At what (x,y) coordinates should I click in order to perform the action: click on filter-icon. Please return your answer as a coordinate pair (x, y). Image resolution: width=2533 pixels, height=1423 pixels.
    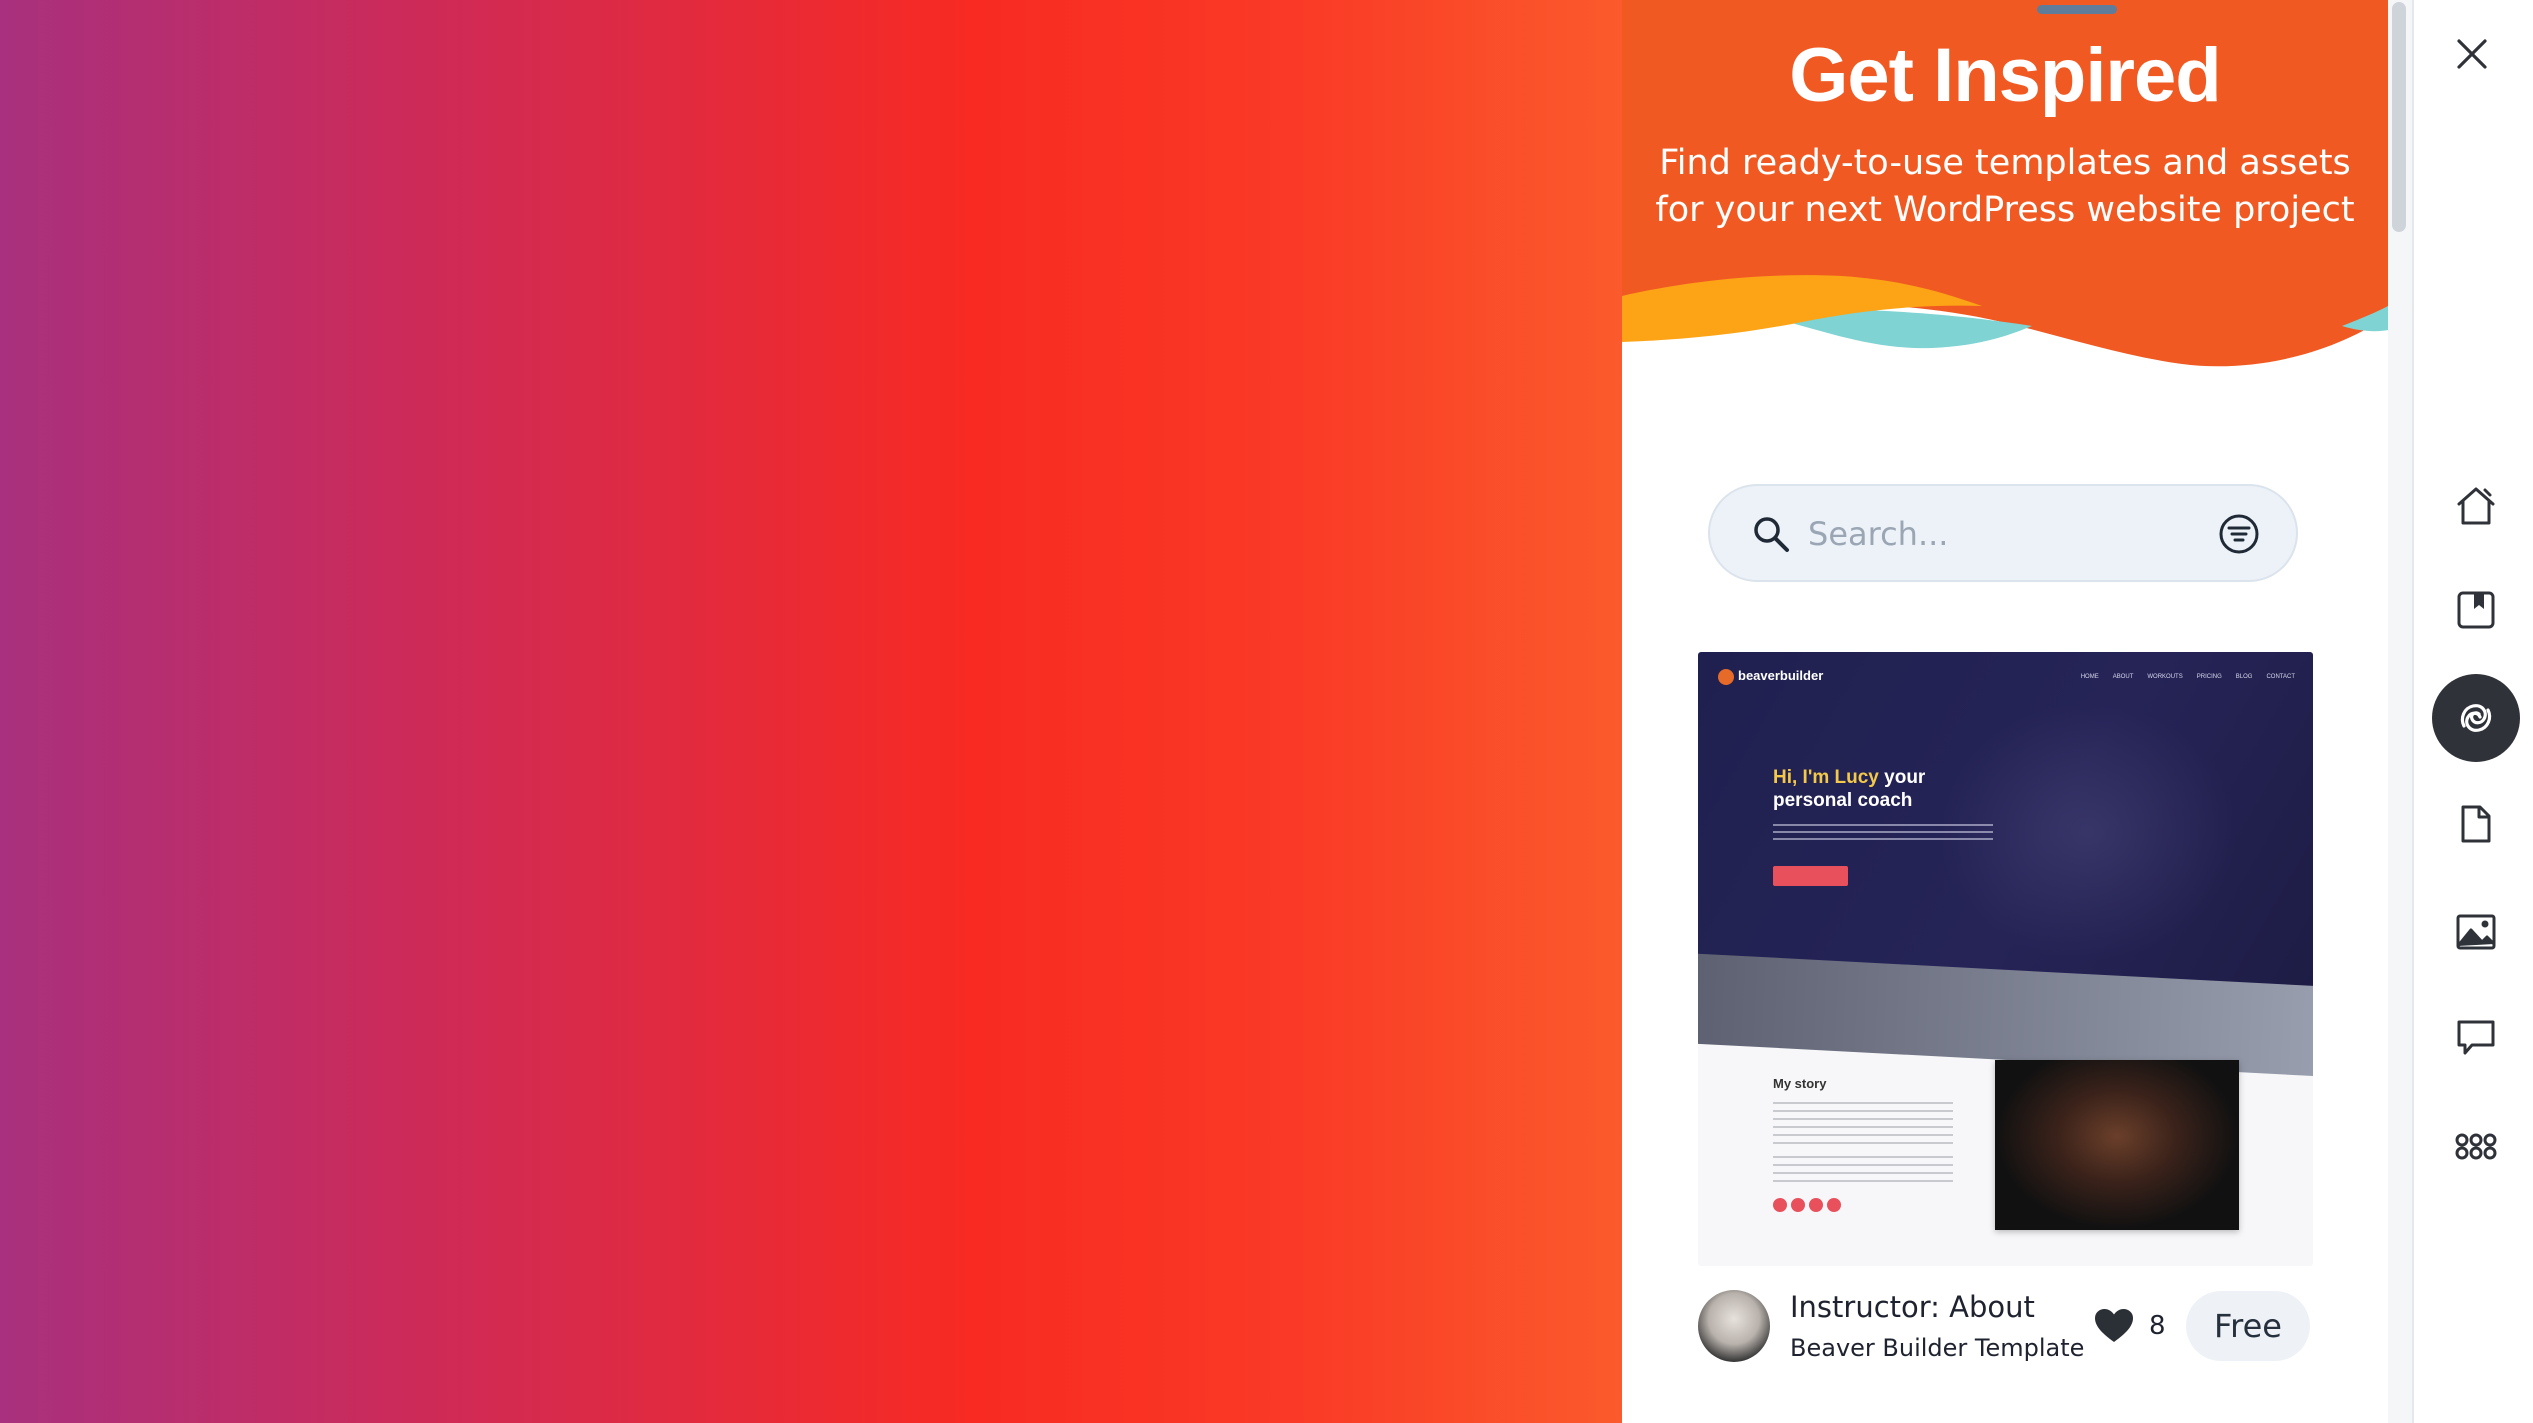
    Looking at the image, I should click on (2239, 534).